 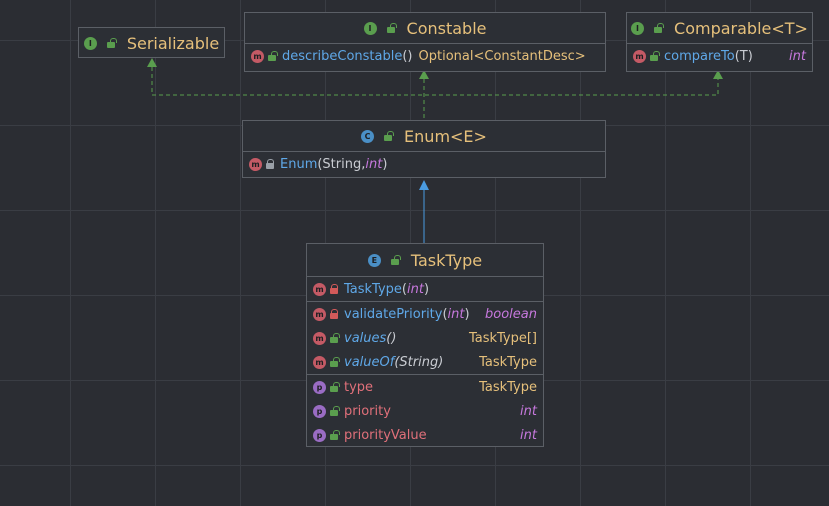 What do you see at coordinates (797, 56) in the screenshot?
I see `method-return-type: int` at bounding box center [797, 56].